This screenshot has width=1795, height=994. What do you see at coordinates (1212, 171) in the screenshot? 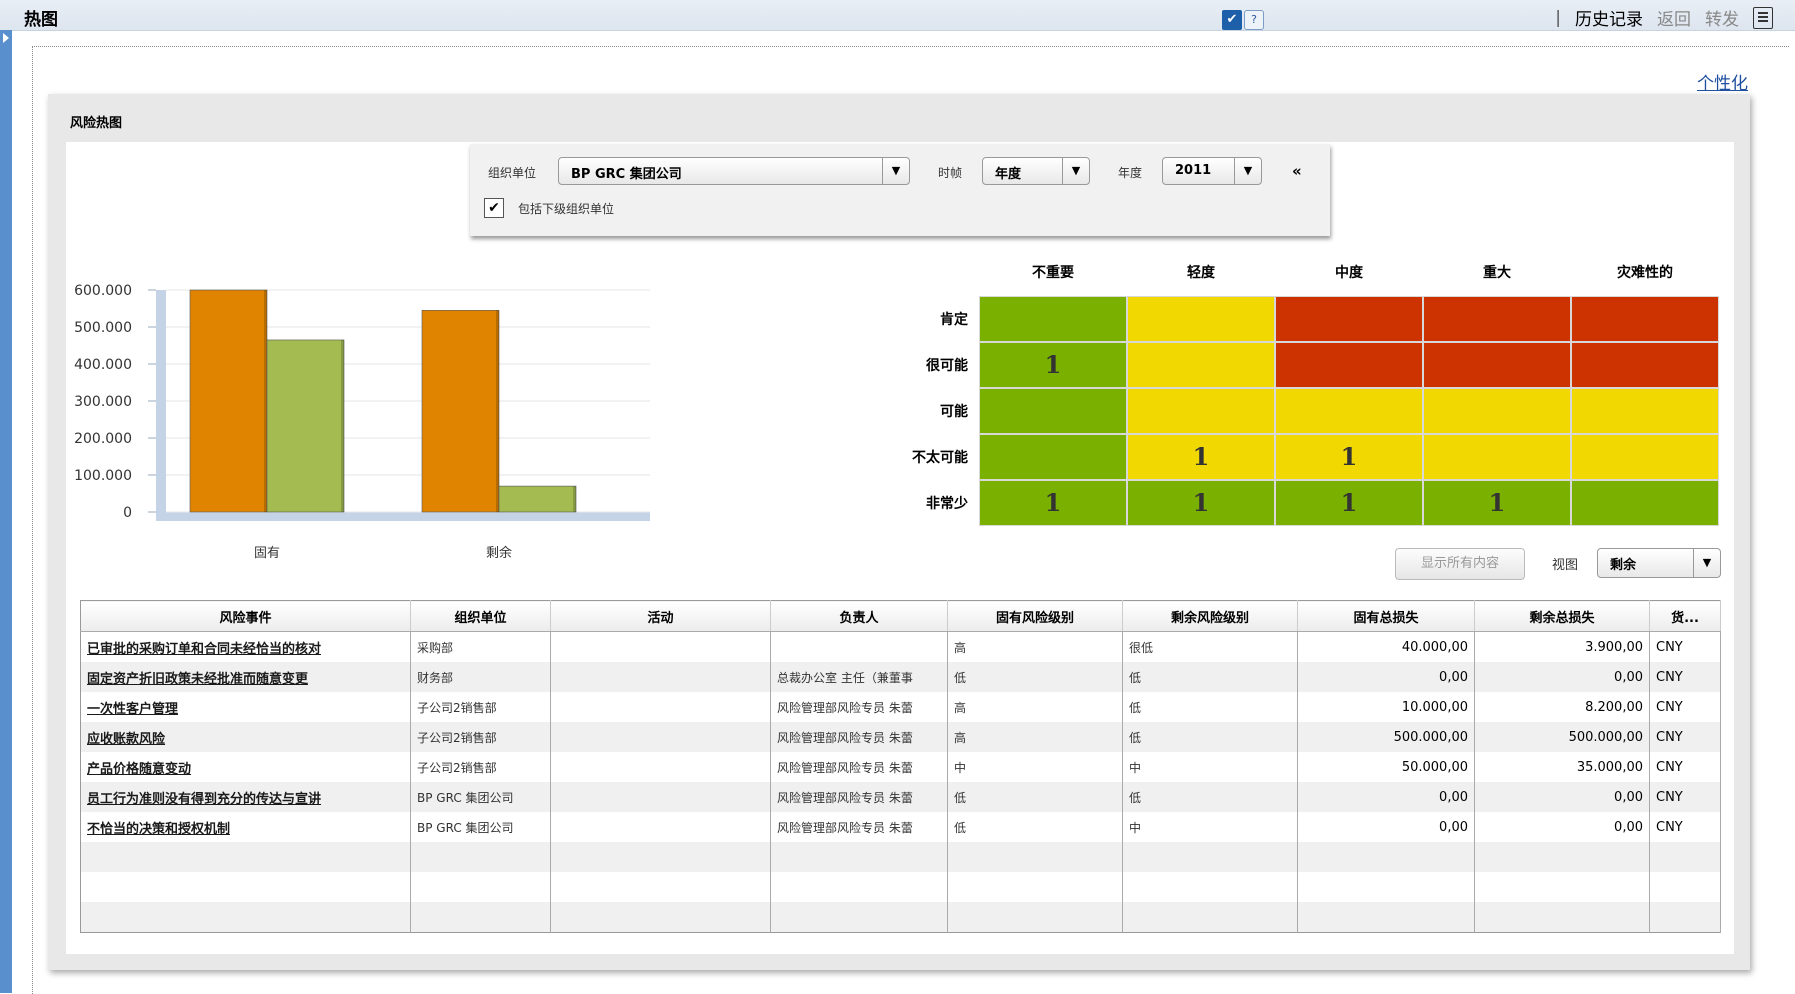
I see `year-dropdown: 2011 ▼` at bounding box center [1212, 171].